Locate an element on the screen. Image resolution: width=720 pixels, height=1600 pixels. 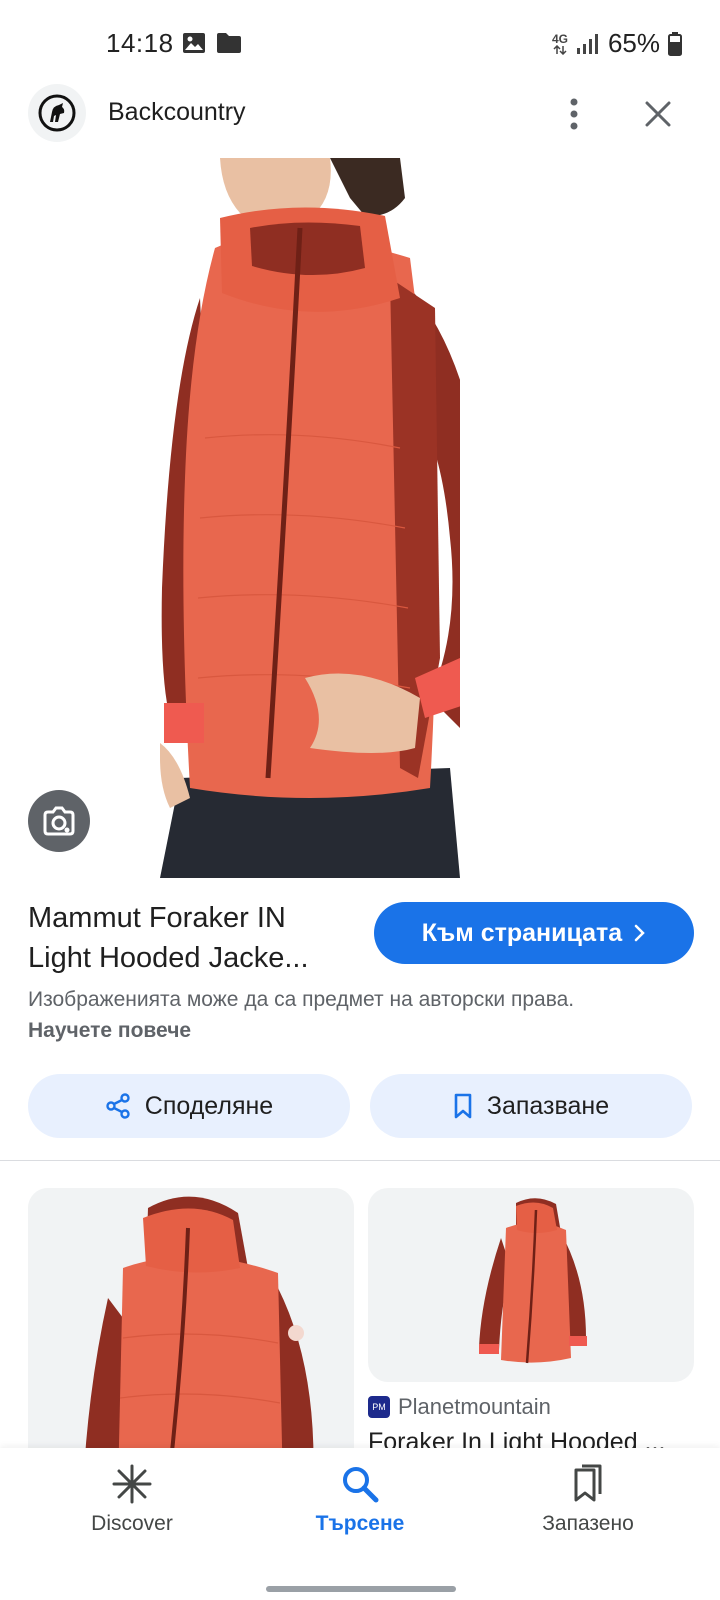
close-button is located at coordinates (658, 114).